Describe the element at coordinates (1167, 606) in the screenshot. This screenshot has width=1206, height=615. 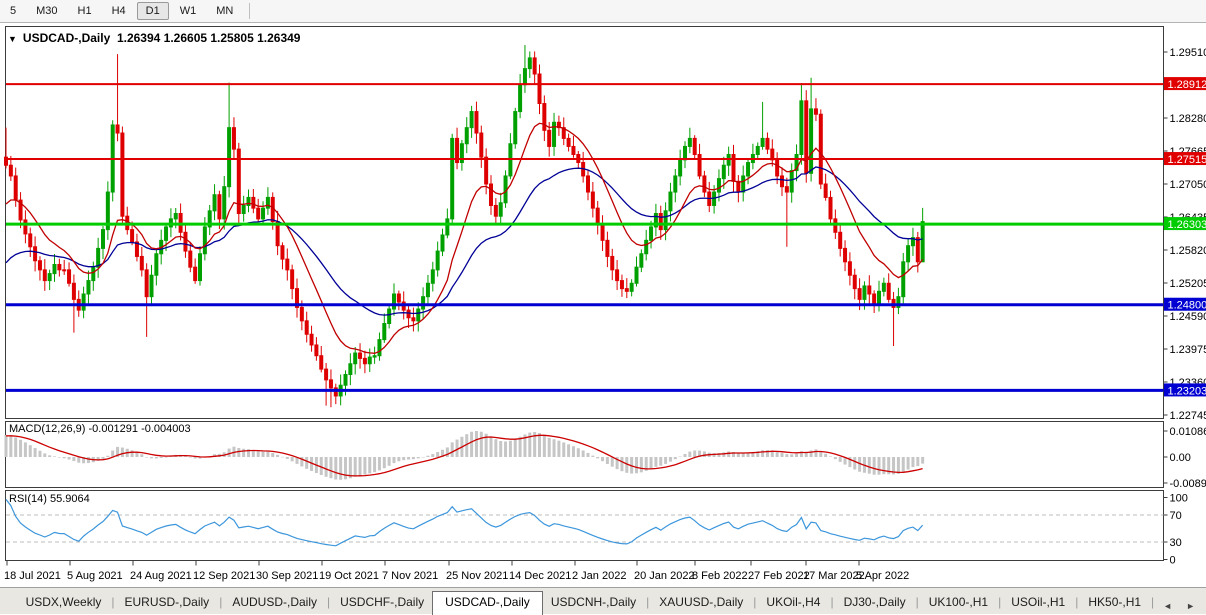
I see `scroll-left-icon: ◄` at that location.